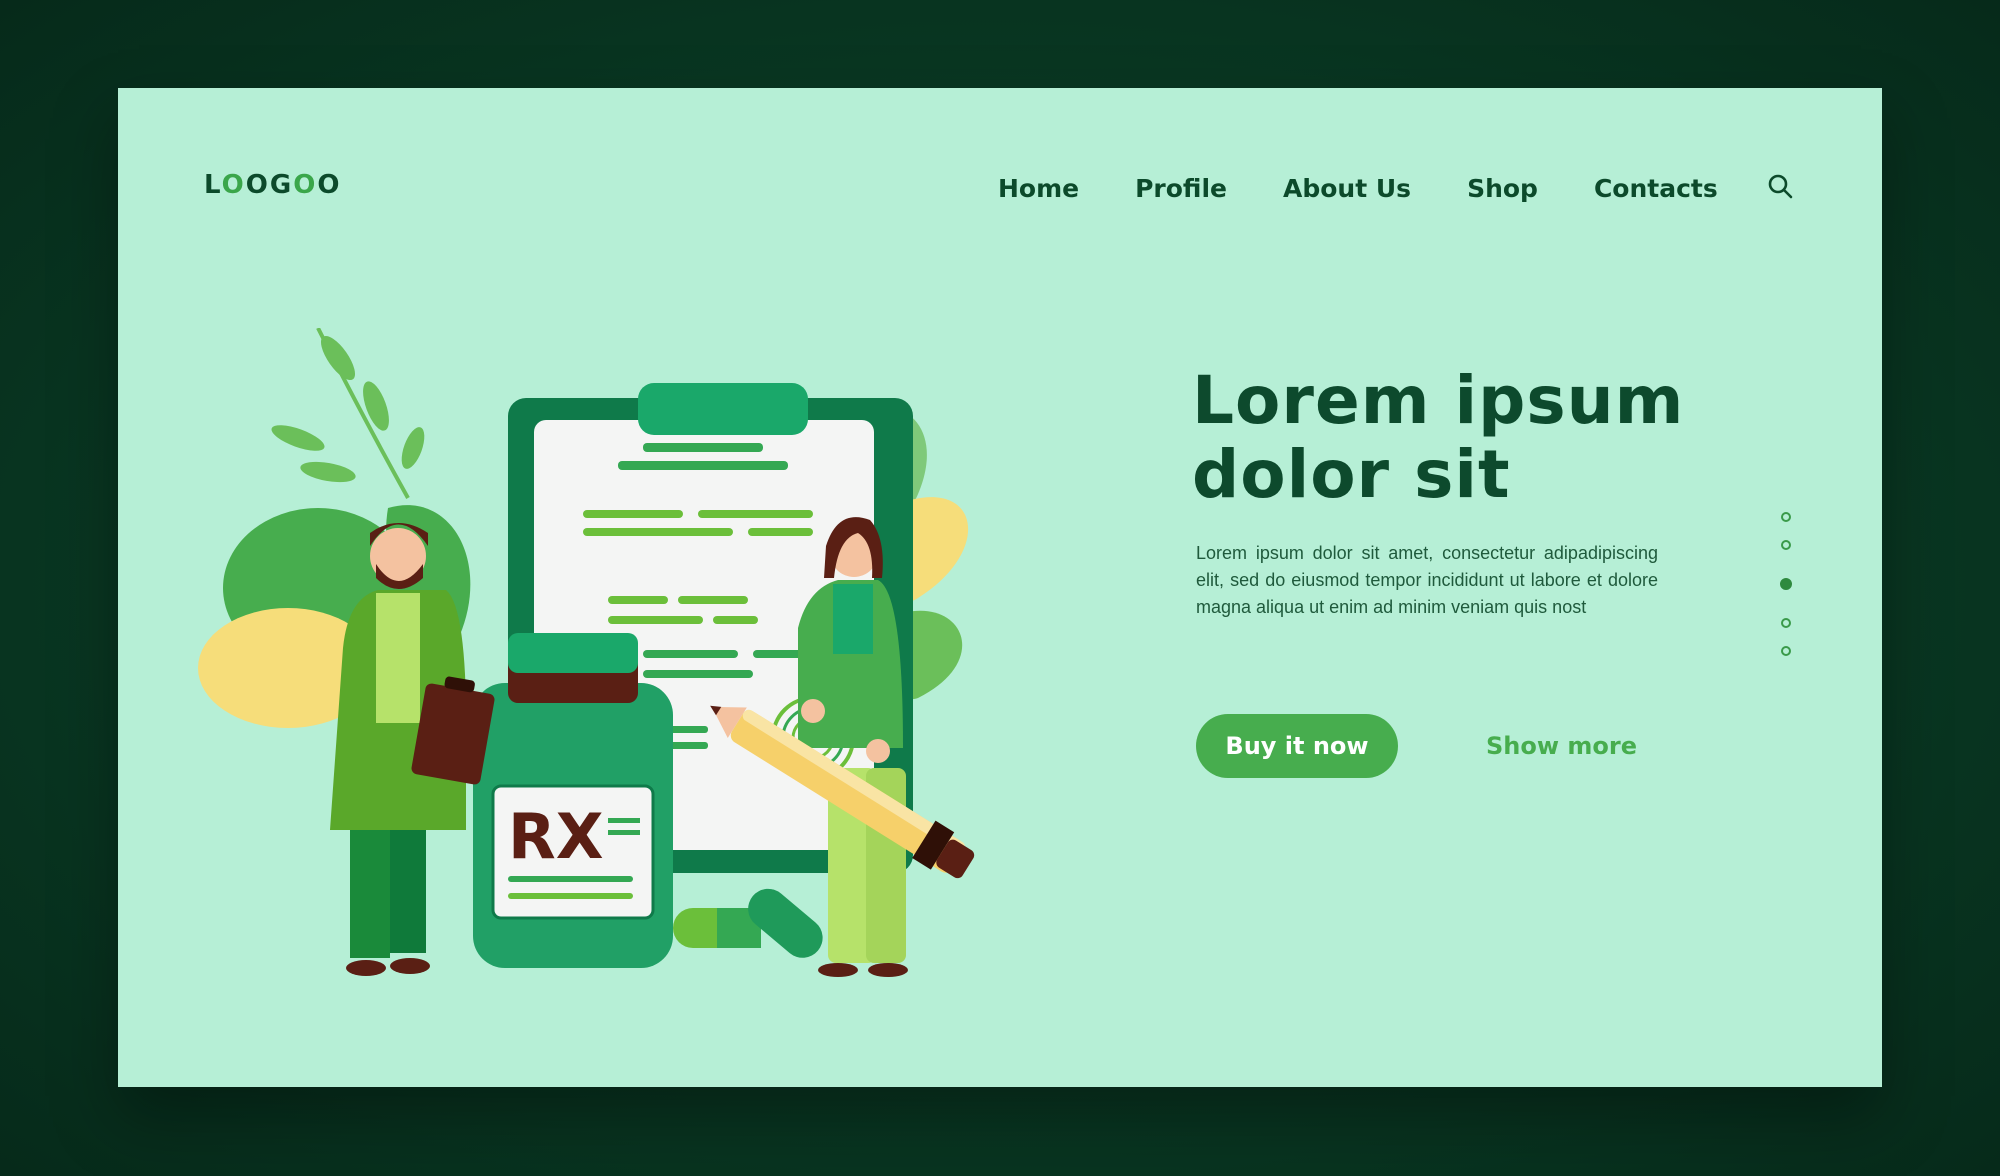 The image size is (2000, 1176). Describe the element at coordinates (281, 185) in the screenshot. I see `logo-letter: G` at that location.